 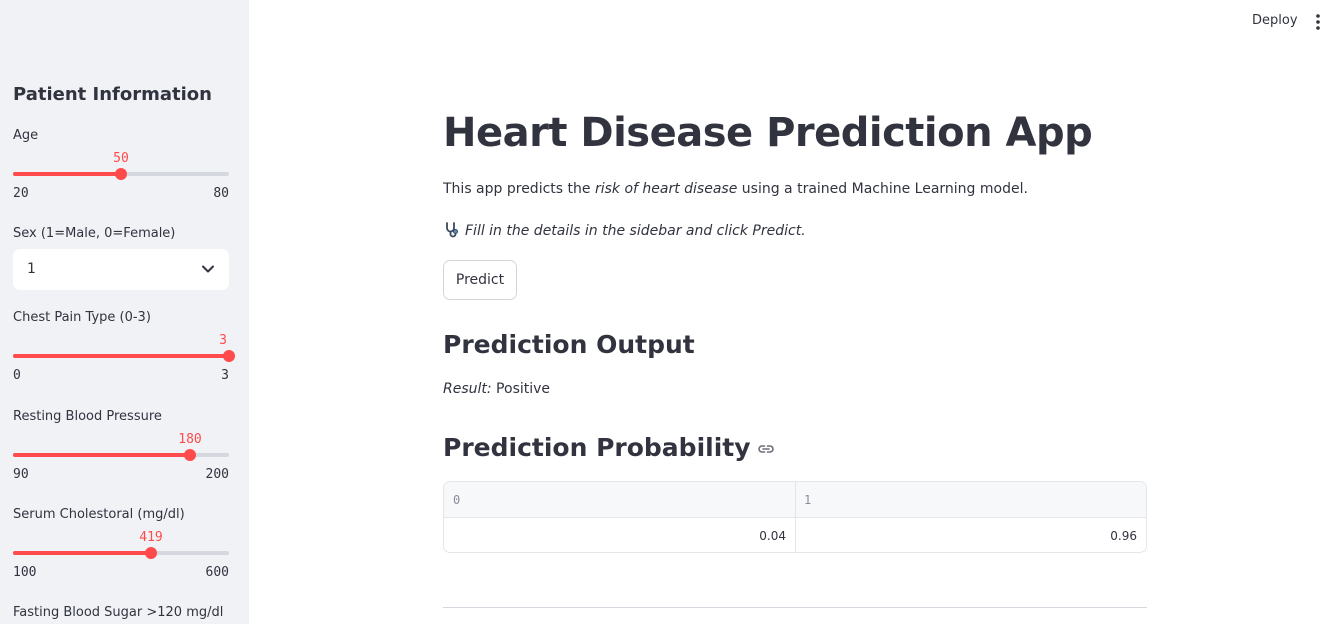 What do you see at coordinates (807, 500) in the screenshot?
I see `table-header-cell-1: 1` at bounding box center [807, 500].